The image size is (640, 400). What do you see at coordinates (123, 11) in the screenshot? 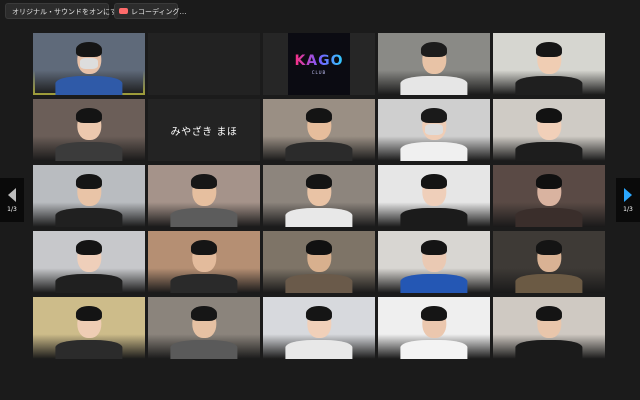
I see `record-icon` at bounding box center [123, 11].